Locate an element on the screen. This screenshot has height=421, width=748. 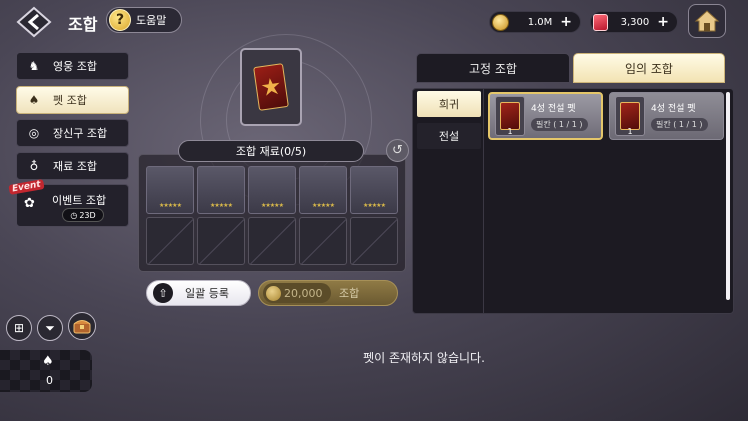
bulk-register-label: 일괄 등록 is located at coordinates (207, 293).